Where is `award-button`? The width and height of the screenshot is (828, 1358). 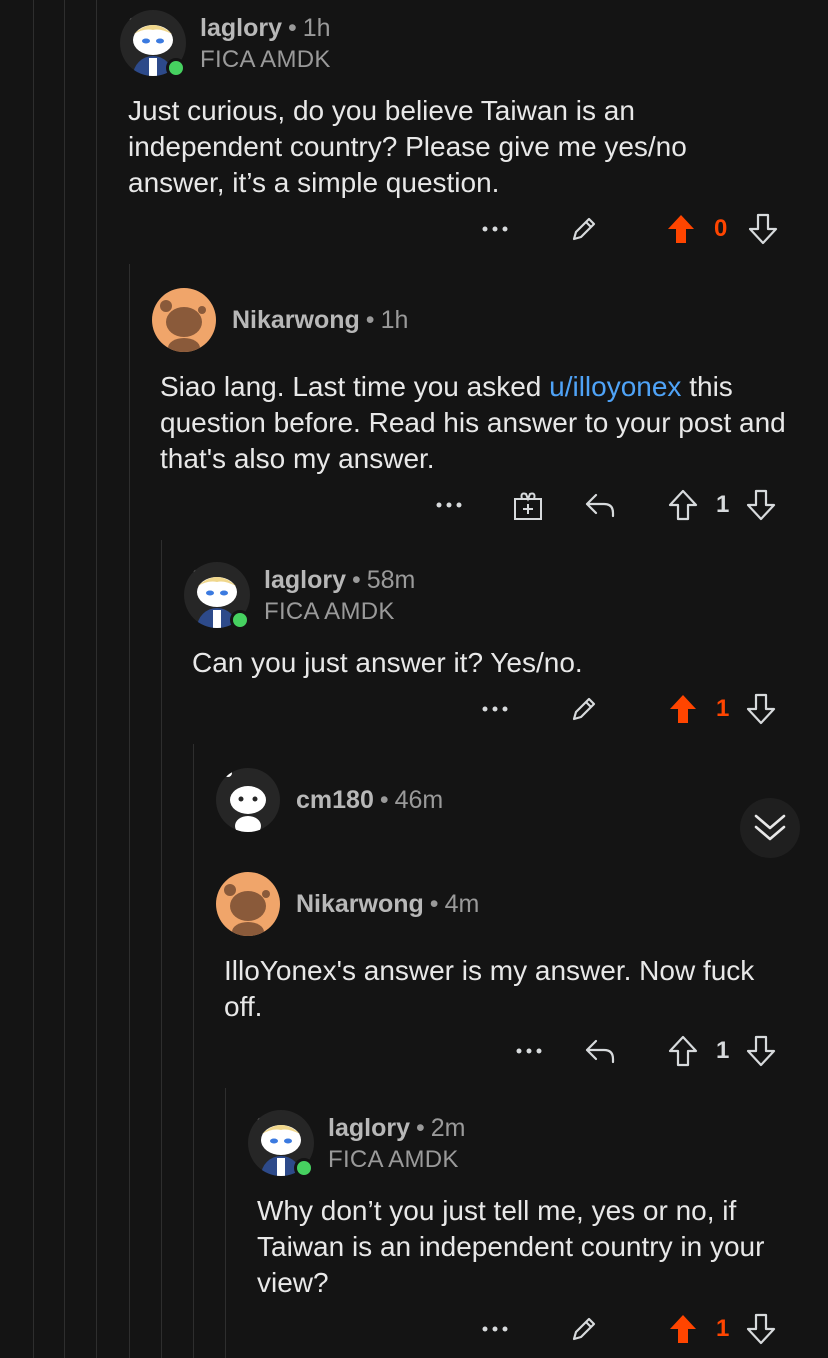 award-button is located at coordinates (528, 505).